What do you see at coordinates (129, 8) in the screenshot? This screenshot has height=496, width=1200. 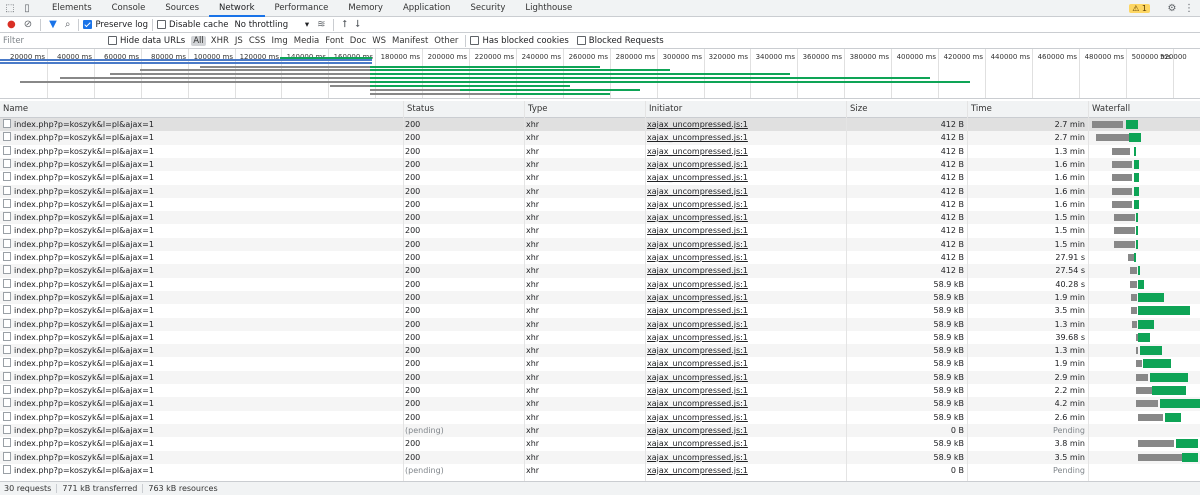 I see `tab-console: Console` at bounding box center [129, 8].